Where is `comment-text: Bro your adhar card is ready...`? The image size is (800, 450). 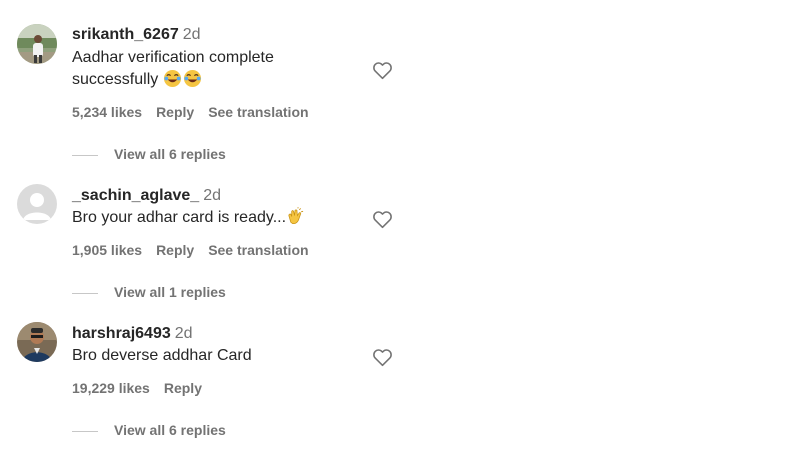 comment-text: Bro your adhar card is ready... is located at coordinates (217, 218).